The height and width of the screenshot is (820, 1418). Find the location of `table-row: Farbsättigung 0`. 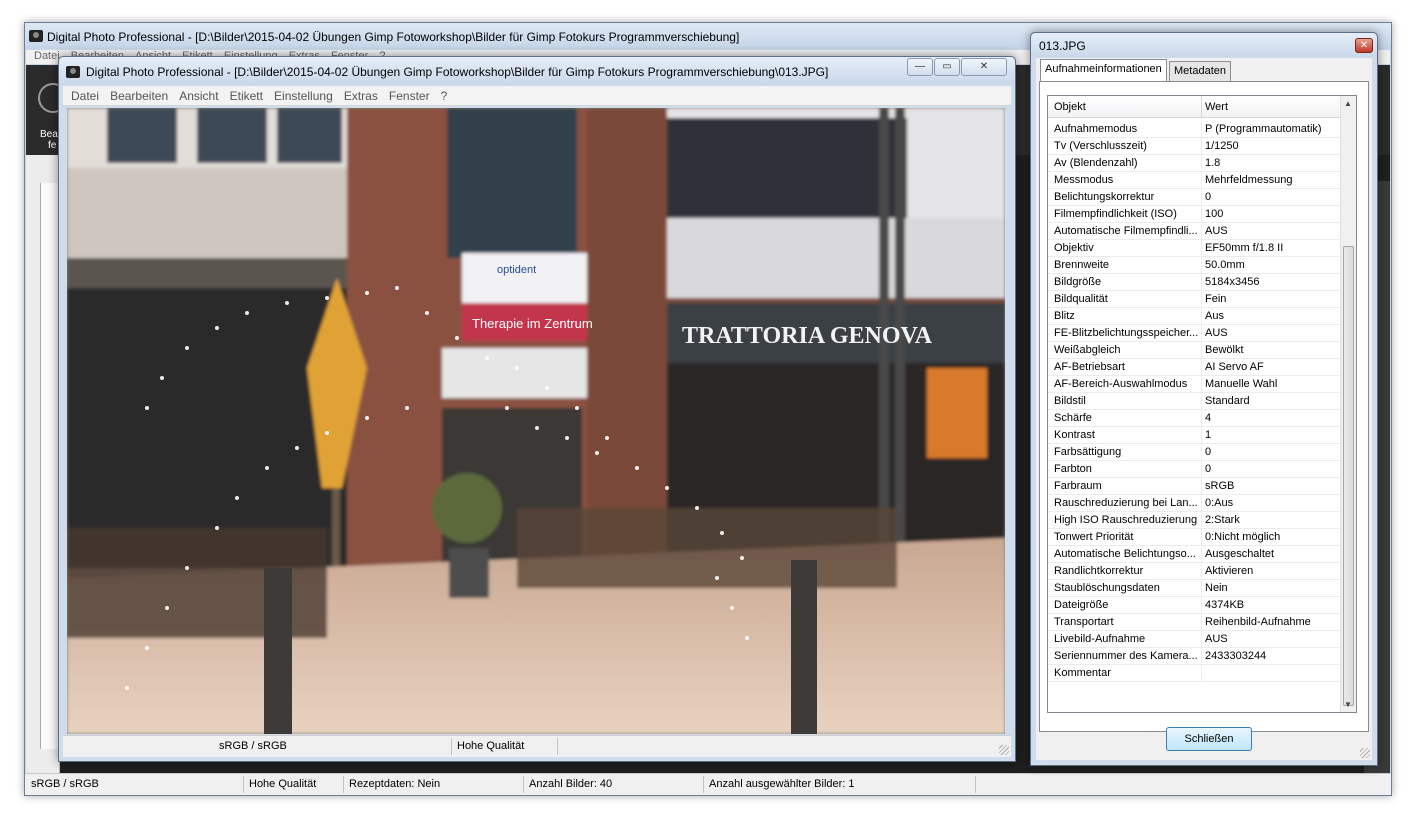

table-row: Farbsättigung 0 is located at coordinates (1195, 452).